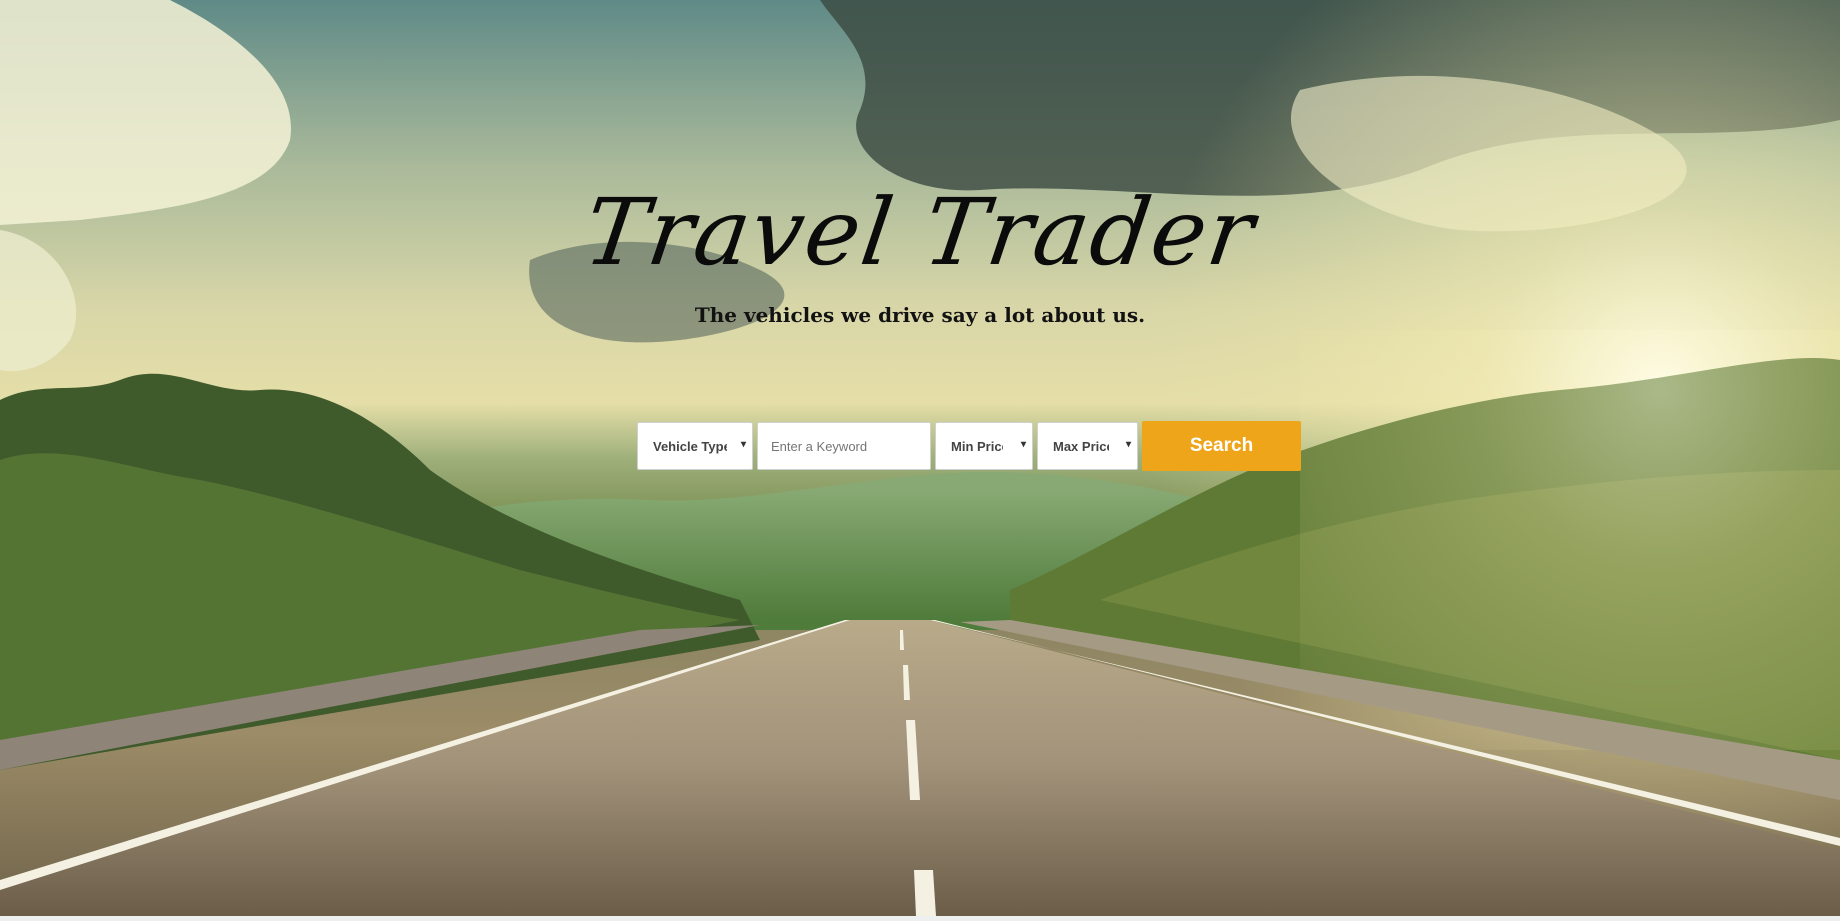 The image size is (1840, 921). I want to click on vehicle-type-select: Vehicle Type ▾, so click(695, 446).